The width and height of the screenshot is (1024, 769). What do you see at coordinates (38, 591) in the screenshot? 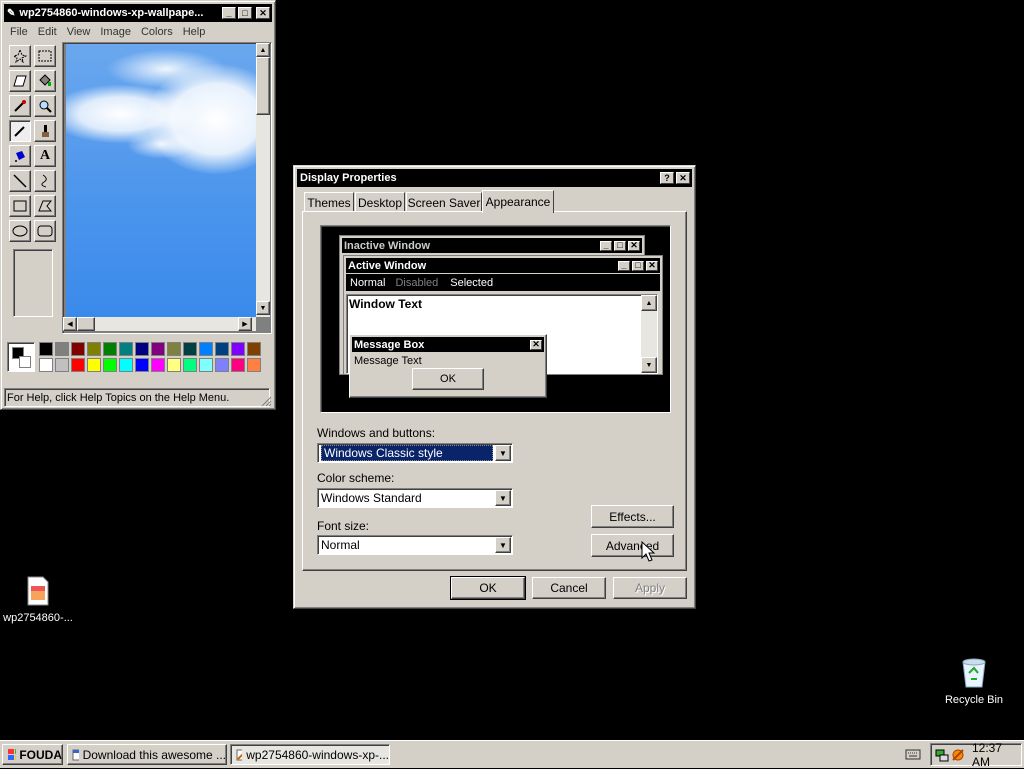
I see `image-file-icon` at bounding box center [38, 591].